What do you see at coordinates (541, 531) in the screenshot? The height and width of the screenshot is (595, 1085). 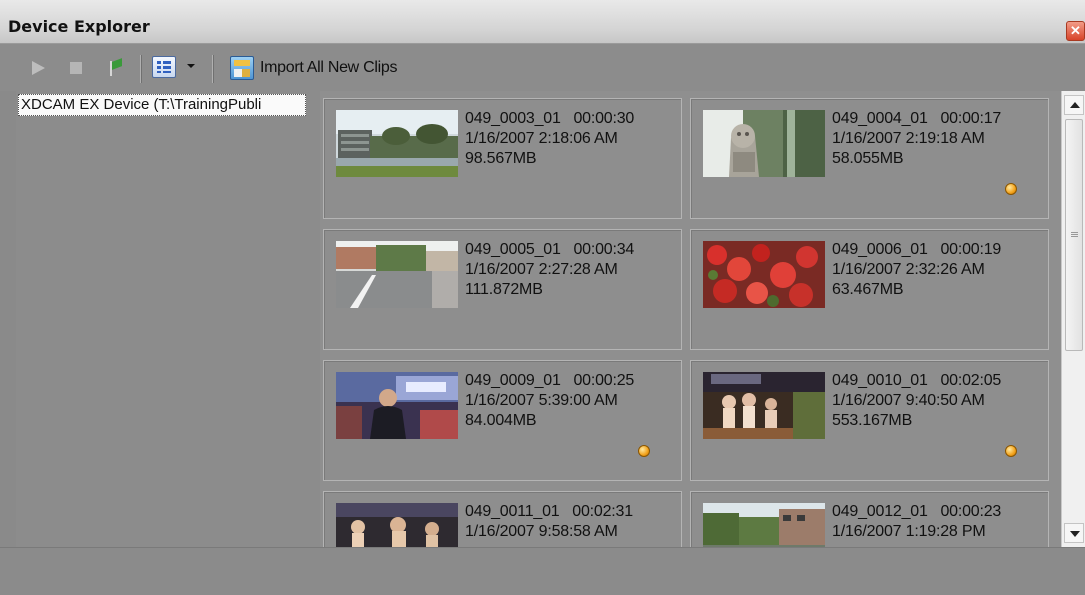 I see `clip-datetime: 1/16/2007 9:58:58 AM` at bounding box center [541, 531].